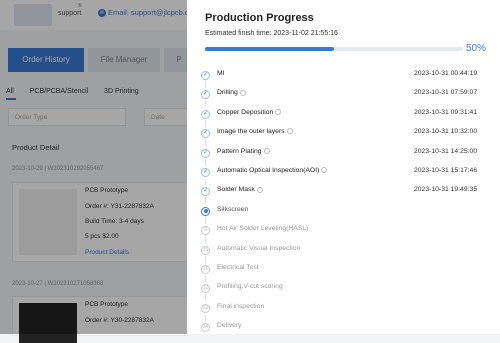 This screenshot has height=343, width=500. Describe the element at coordinates (236, 190) in the screenshot. I see `step-label: Solder Mask` at that location.